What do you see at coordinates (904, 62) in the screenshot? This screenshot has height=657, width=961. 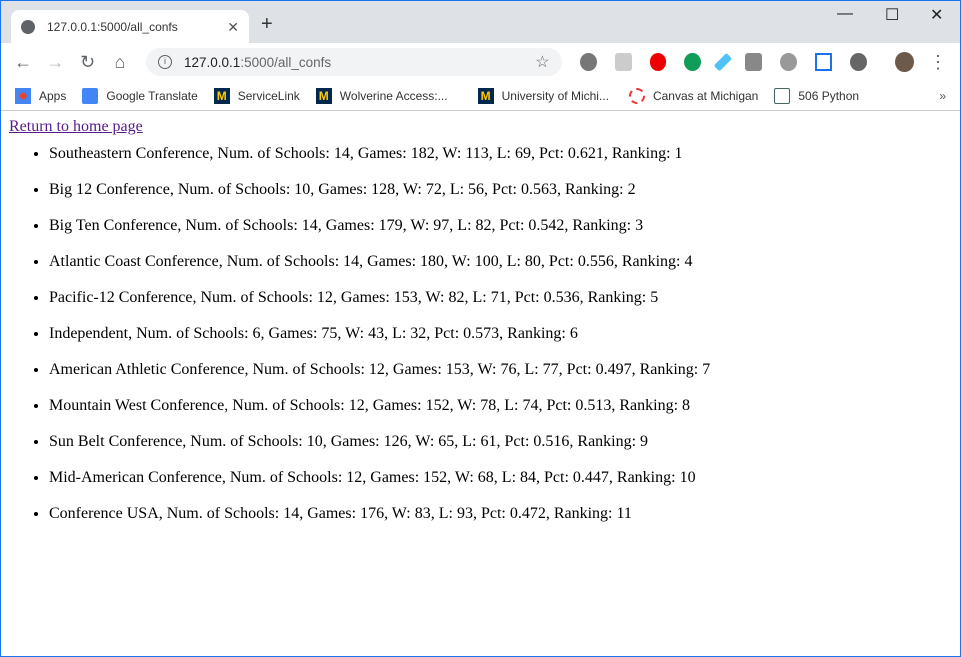 I see `avatar` at bounding box center [904, 62].